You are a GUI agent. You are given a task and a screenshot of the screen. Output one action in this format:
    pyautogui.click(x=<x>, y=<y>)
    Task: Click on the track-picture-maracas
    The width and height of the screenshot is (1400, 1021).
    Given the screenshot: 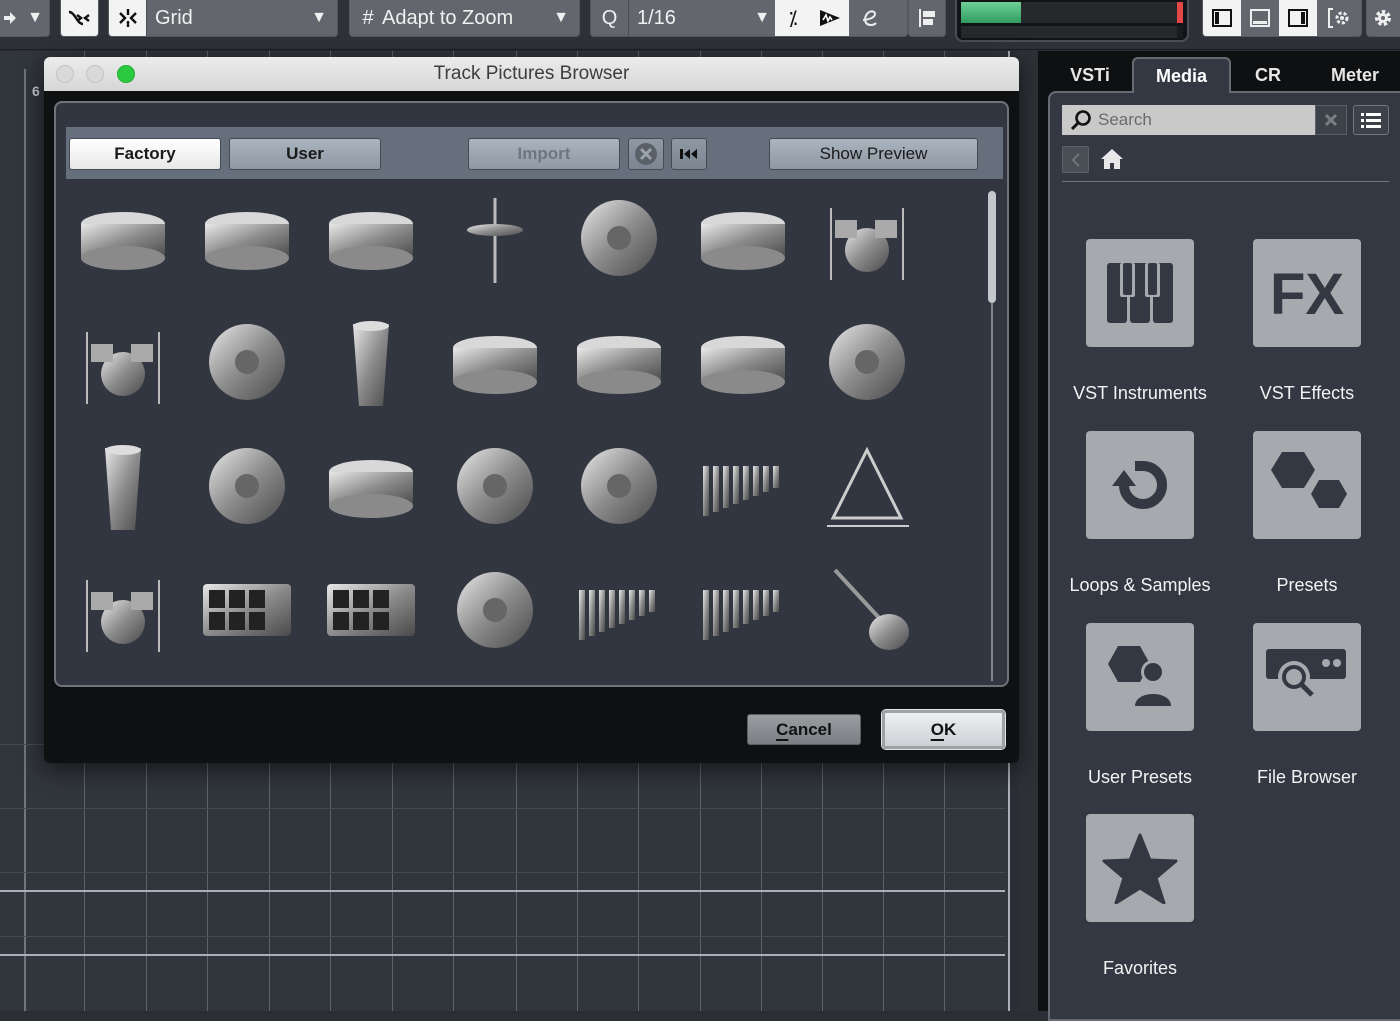 What is the action you would take?
    pyautogui.click(x=495, y=486)
    